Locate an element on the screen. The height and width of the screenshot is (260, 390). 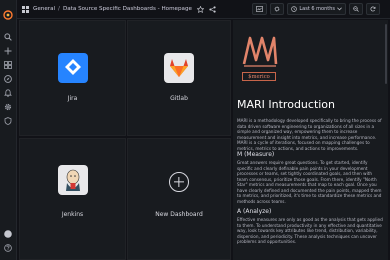
refresh-icon is located at coordinates (373, 9).